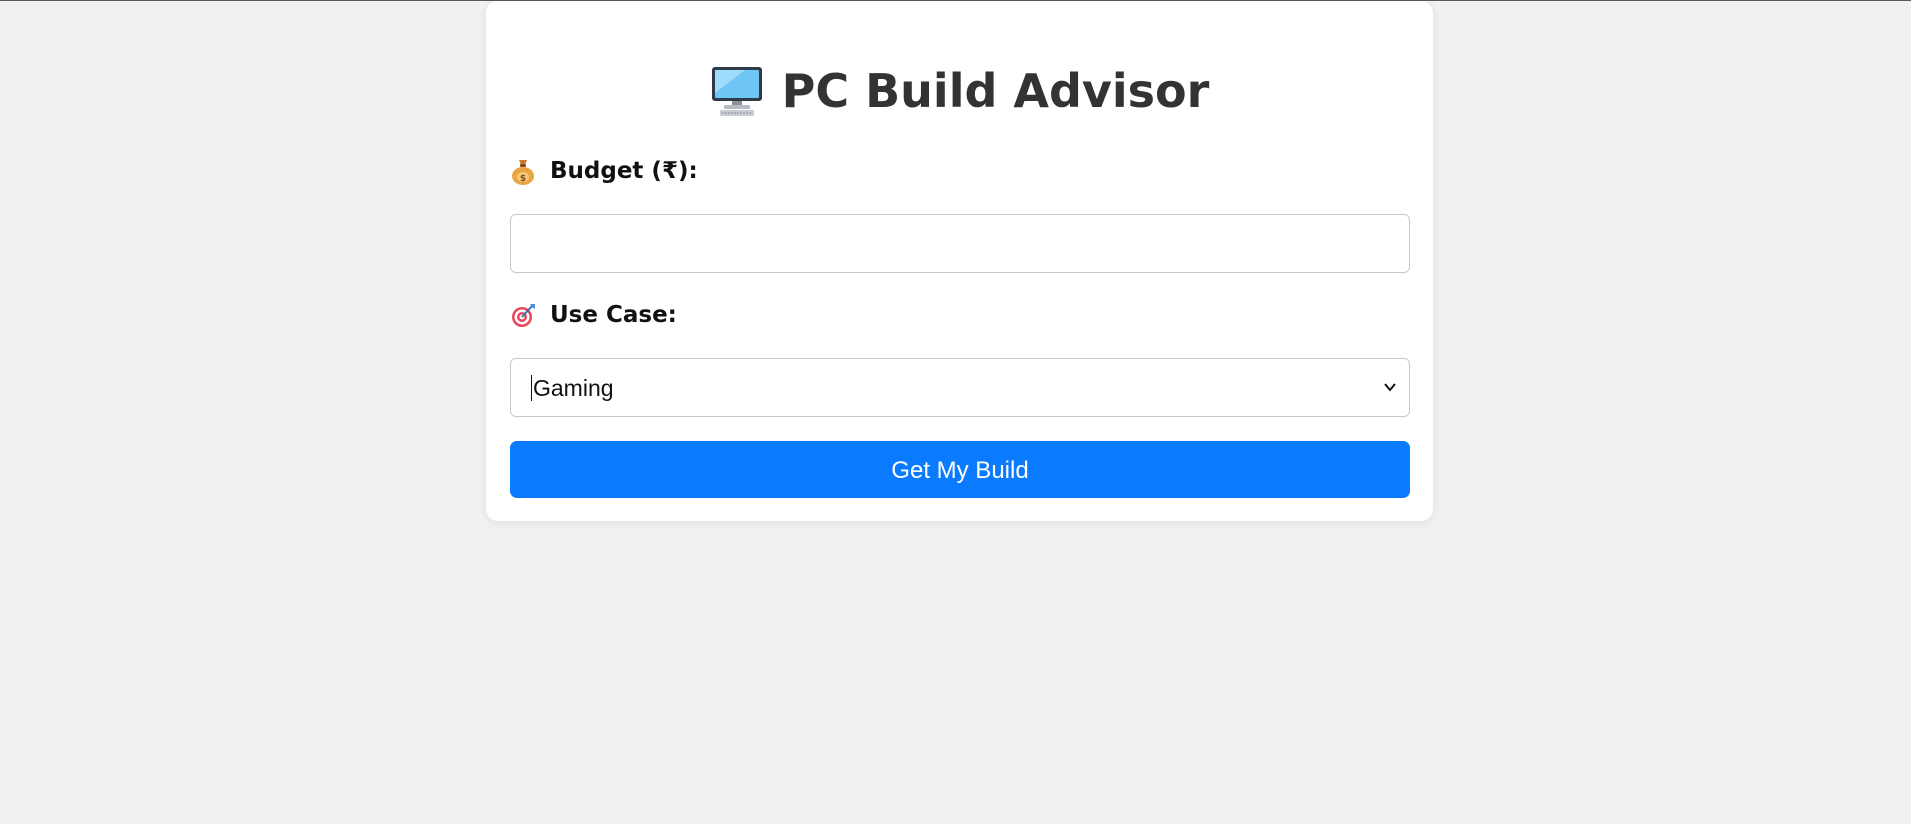 The width and height of the screenshot is (1911, 824). What do you see at coordinates (960, 243) in the screenshot?
I see `budget-input` at bounding box center [960, 243].